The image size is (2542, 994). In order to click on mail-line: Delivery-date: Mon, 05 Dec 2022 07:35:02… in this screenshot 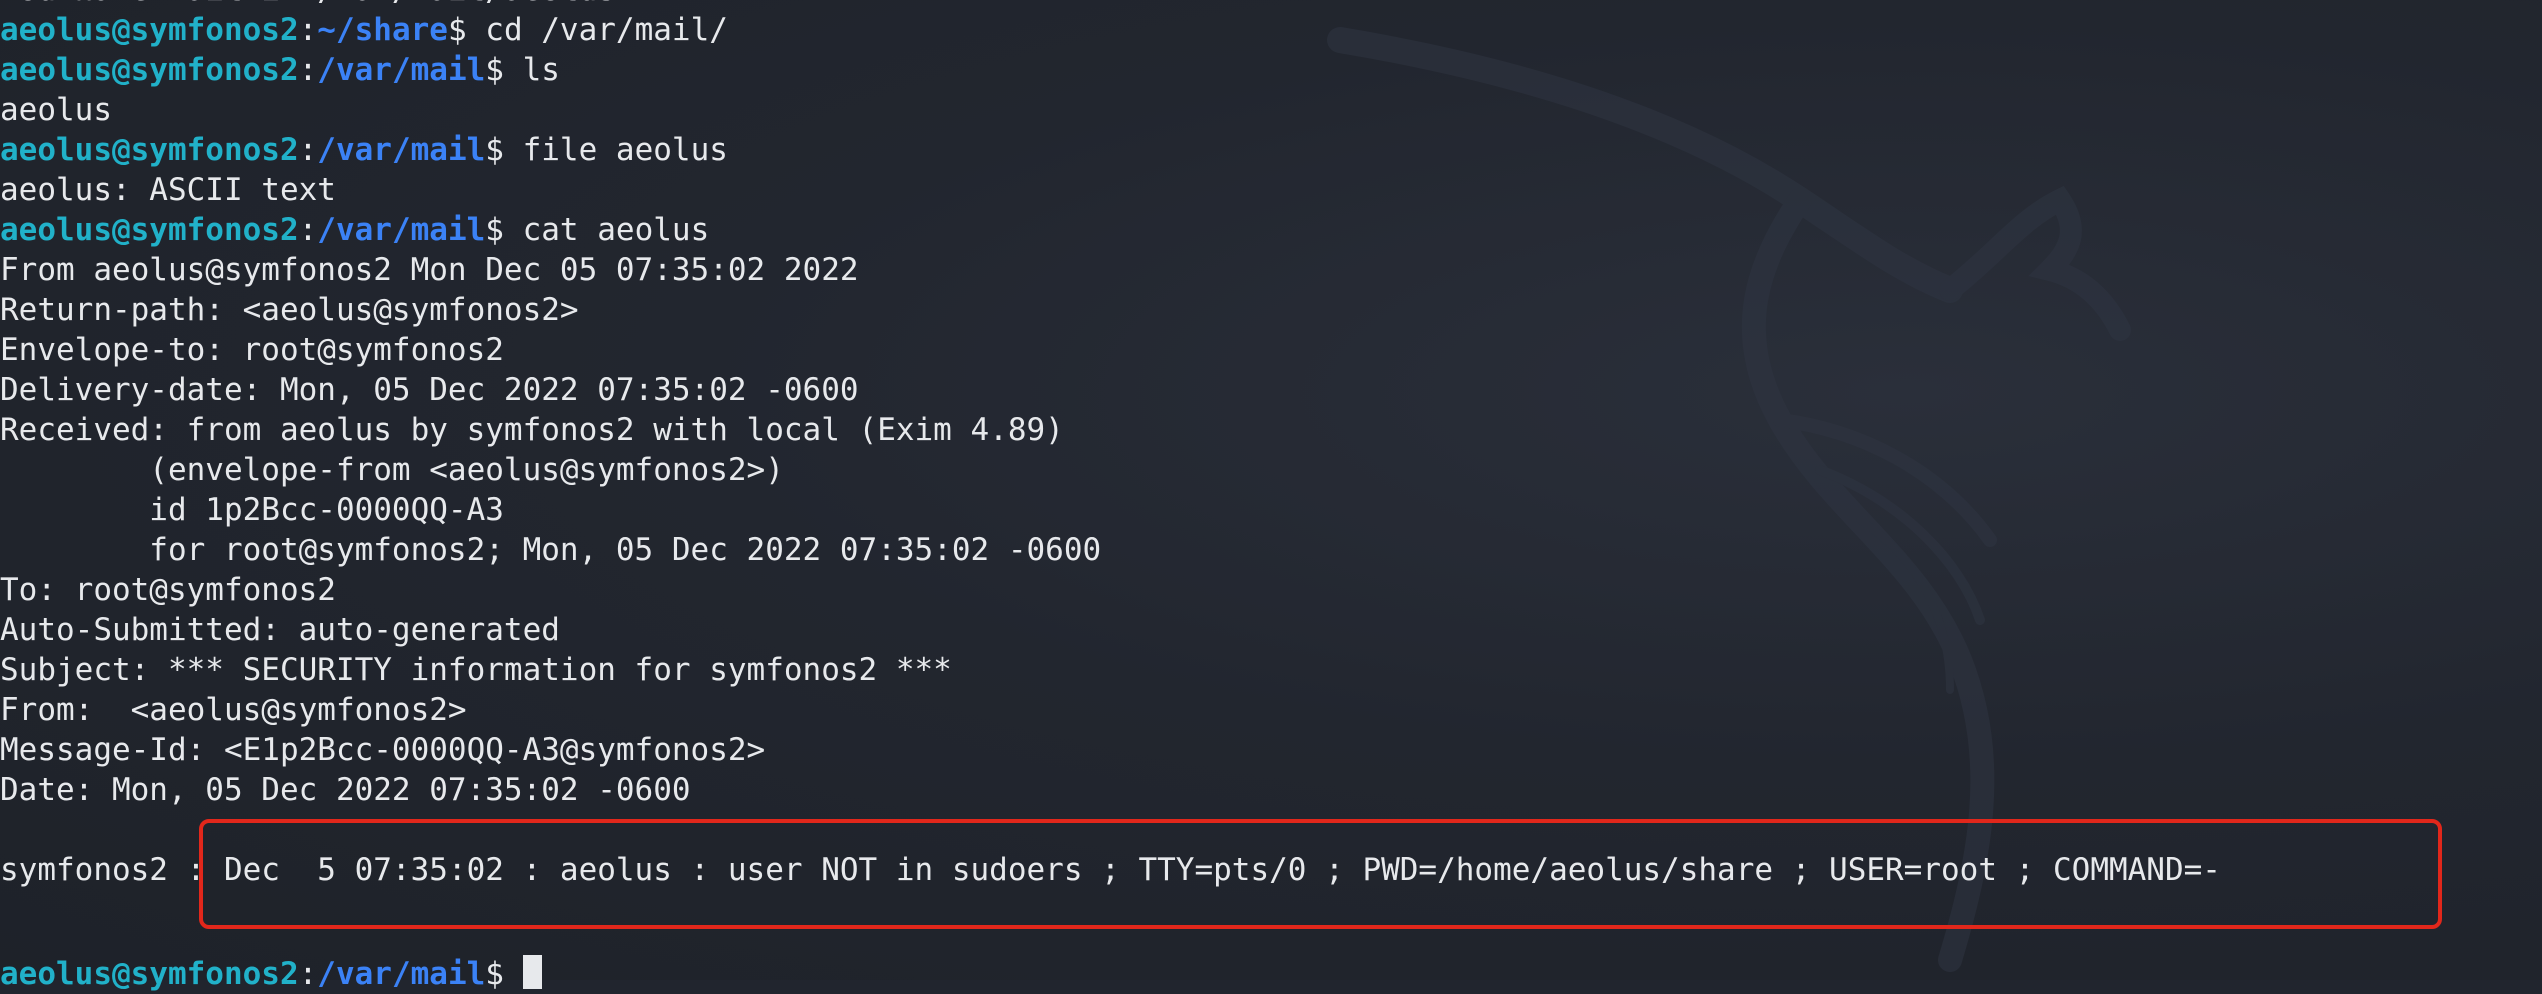, I will do `click(429, 390)`.